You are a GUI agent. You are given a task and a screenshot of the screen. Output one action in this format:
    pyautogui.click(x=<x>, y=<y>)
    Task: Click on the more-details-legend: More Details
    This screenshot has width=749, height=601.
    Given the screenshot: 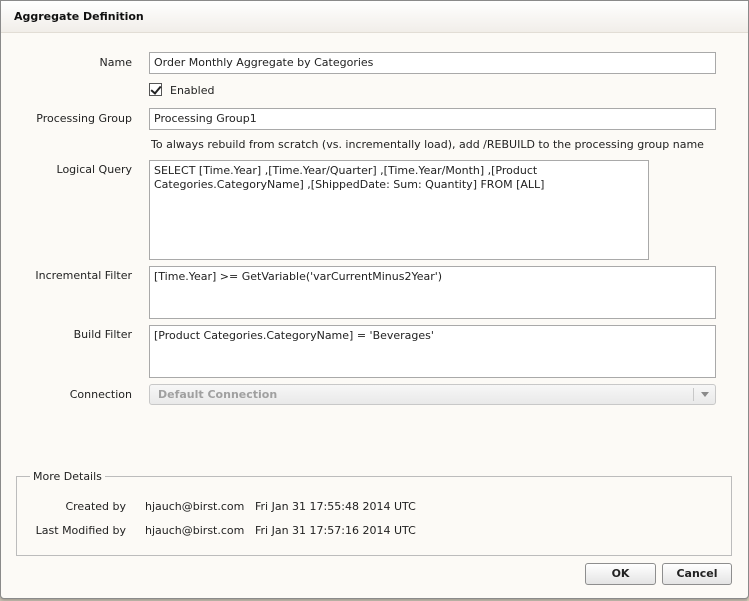 What is the action you would take?
    pyautogui.click(x=67, y=476)
    